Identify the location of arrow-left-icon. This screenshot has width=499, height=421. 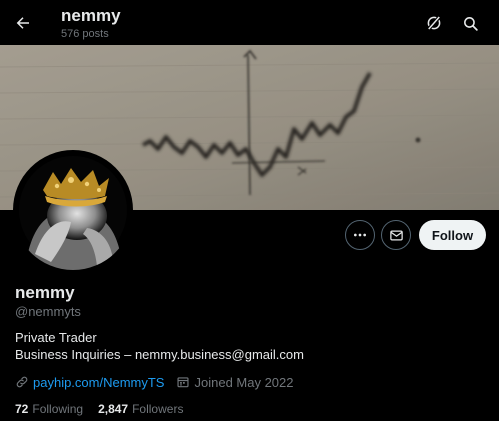
(22, 23).